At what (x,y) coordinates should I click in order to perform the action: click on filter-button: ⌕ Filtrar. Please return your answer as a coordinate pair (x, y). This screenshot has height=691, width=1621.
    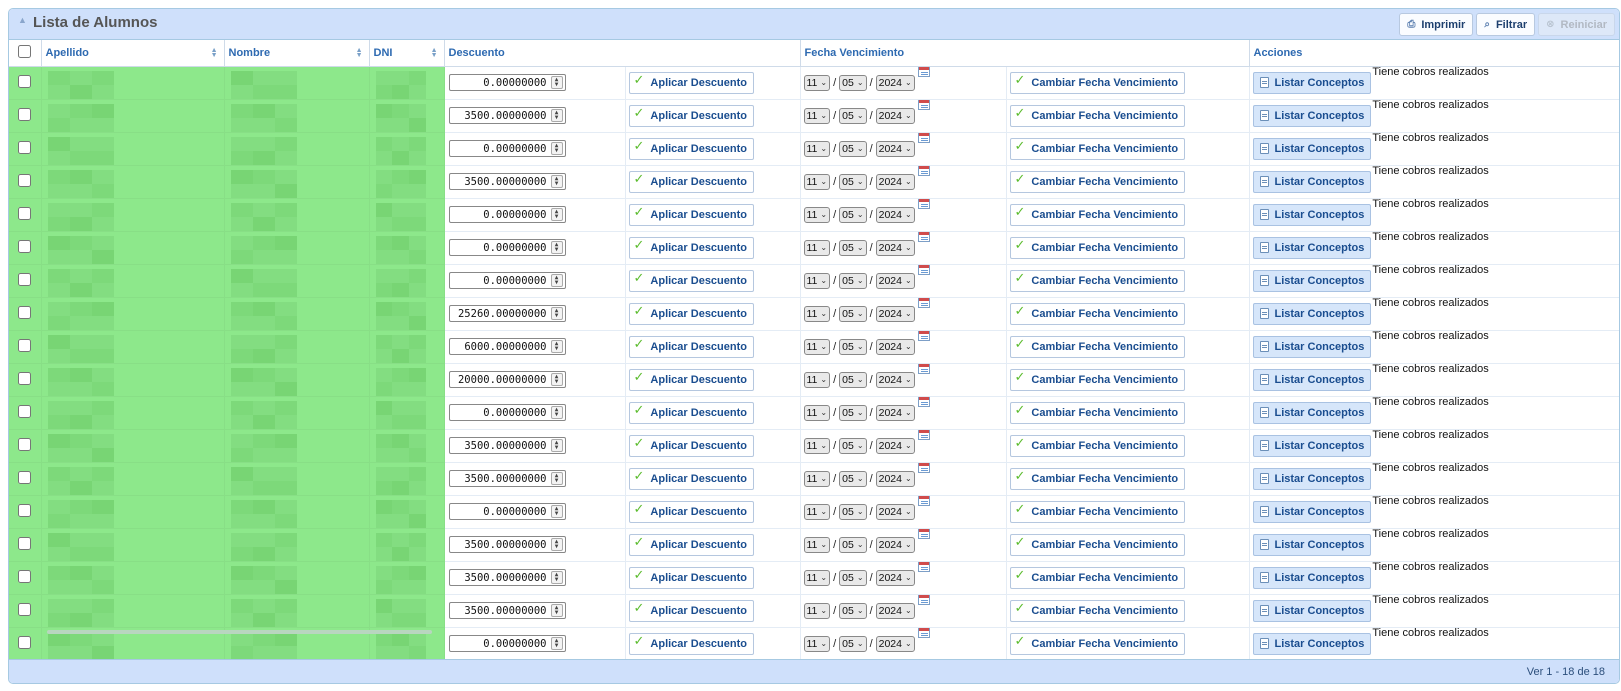
    Looking at the image, I should click on (1506, 24).